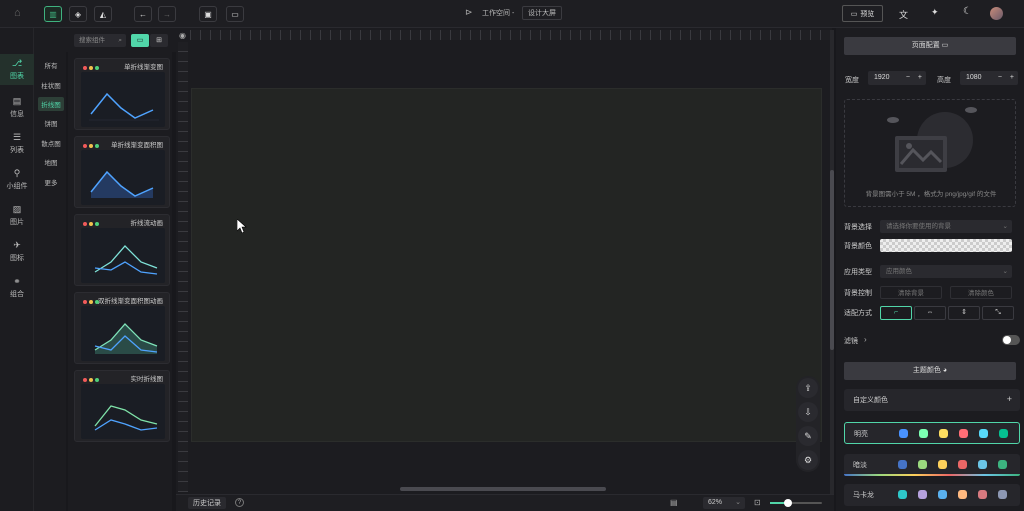 The height and width of the screenshot is (511, 1024). Describe the element at coordinates (17, 269) in the screenshot. I see `component-type-nav: ⎇ 图表 ▤ 信息 ☰ 列表 ⚲ 小组件 ▨ 图片 ✈ 图标 ⚭ 组合` at that location.